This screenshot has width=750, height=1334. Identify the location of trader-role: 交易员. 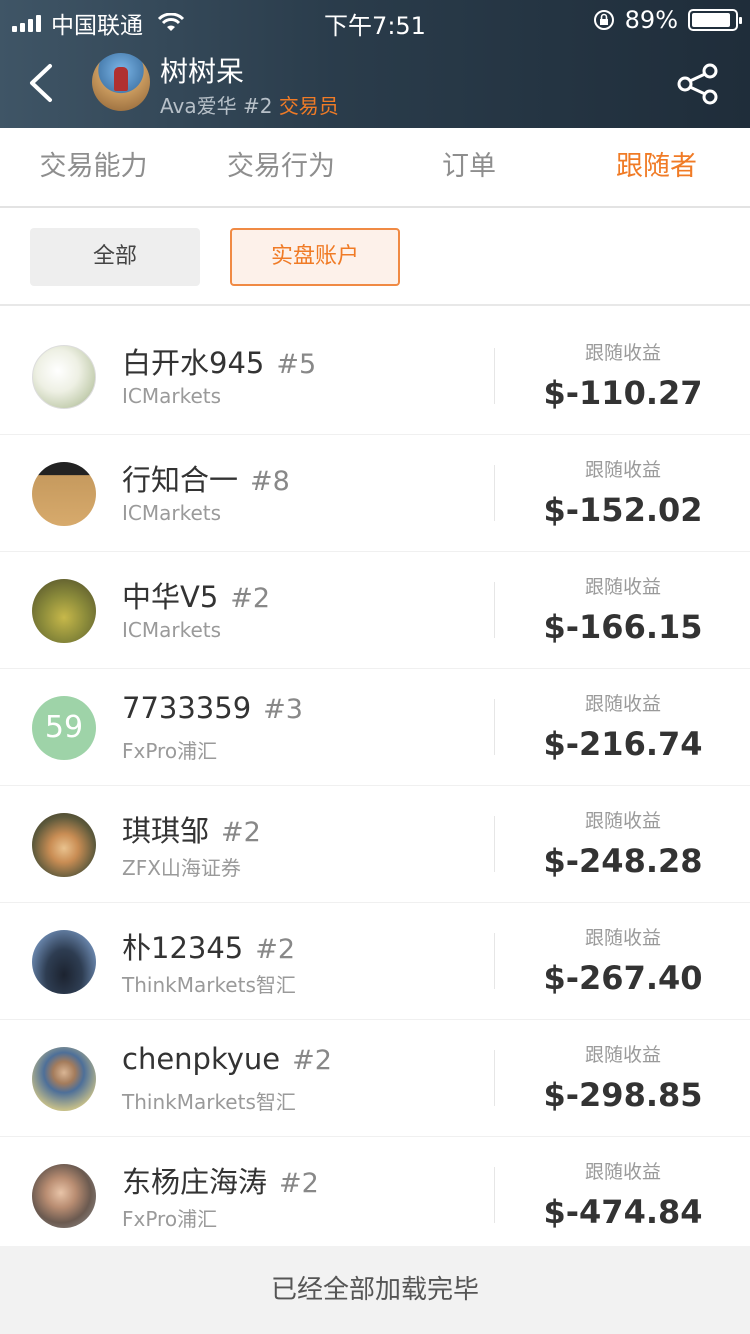
(308, 106).